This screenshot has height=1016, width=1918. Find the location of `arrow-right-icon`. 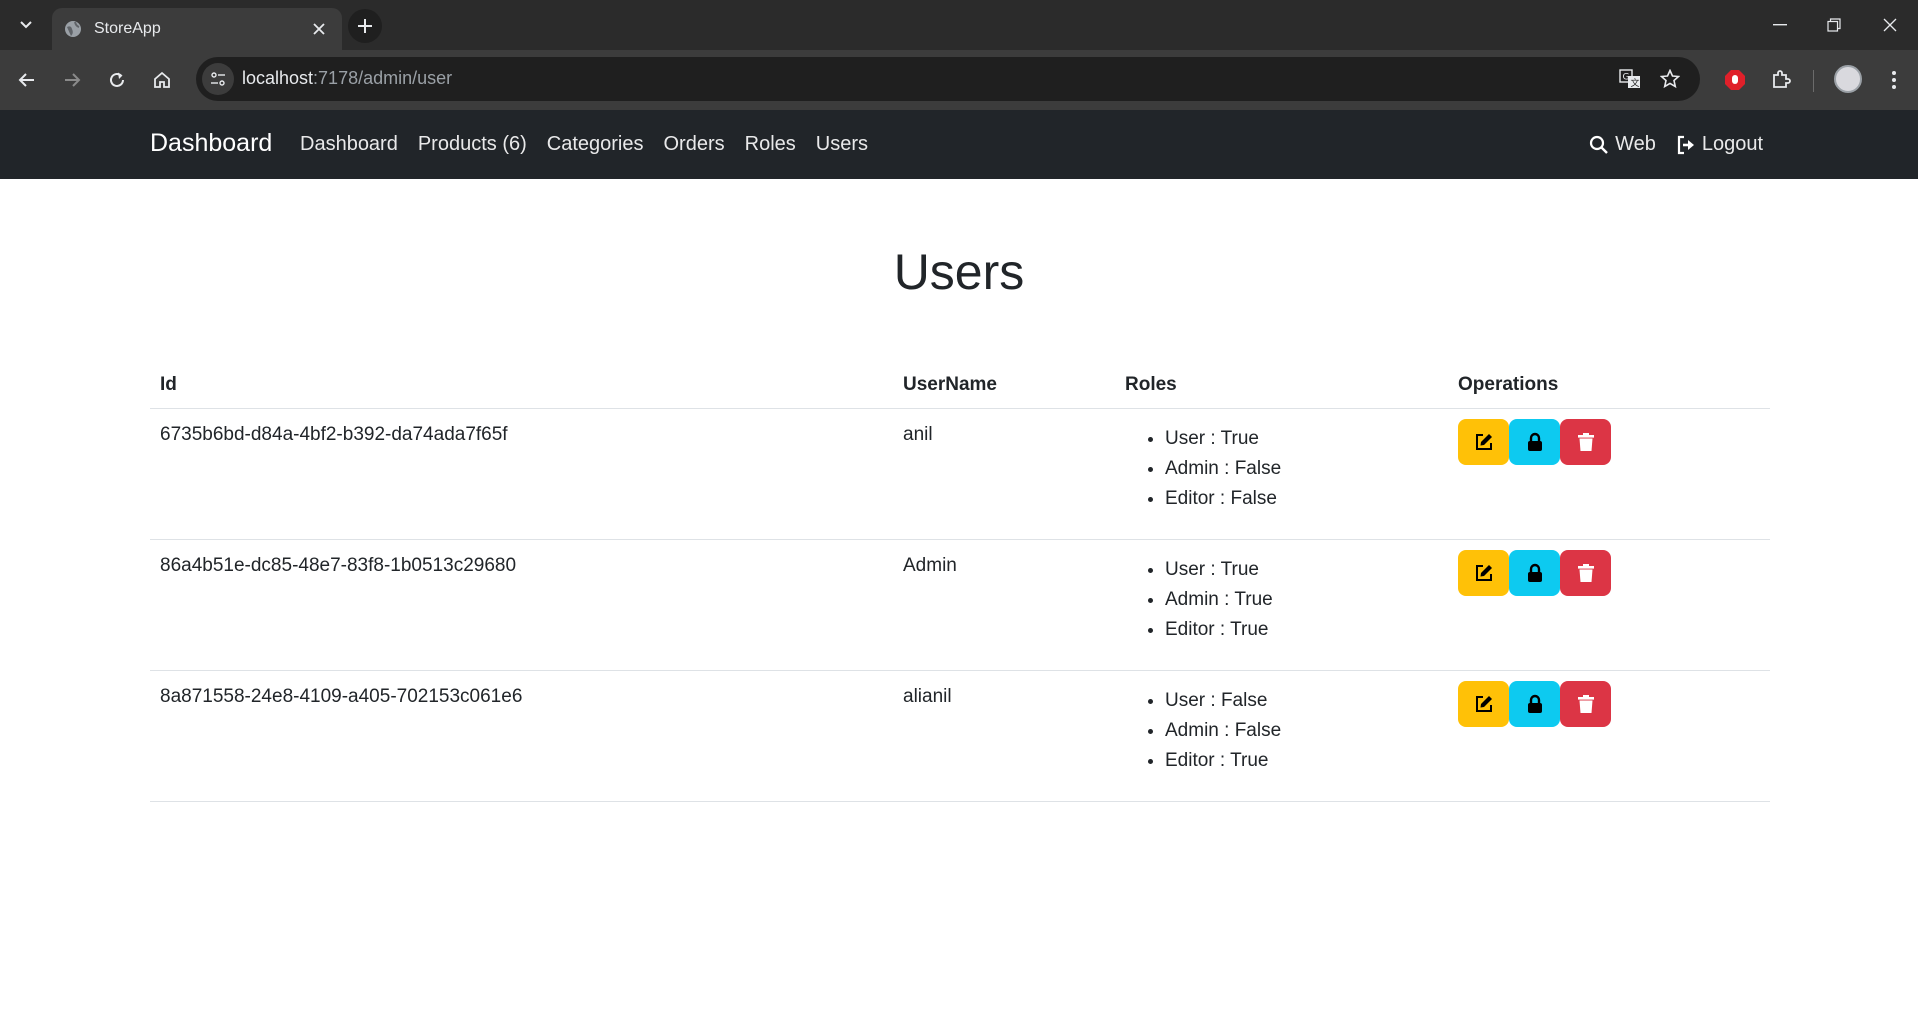

arrow-right-icon is located at coordinates (73, 80).